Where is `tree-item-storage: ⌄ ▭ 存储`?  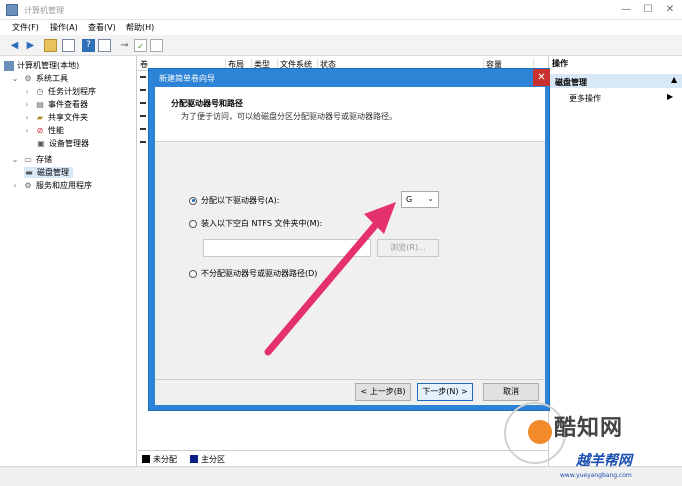 tree-item-storage: ⌄ ▭ 存储 is located at coordinates (31, 159).